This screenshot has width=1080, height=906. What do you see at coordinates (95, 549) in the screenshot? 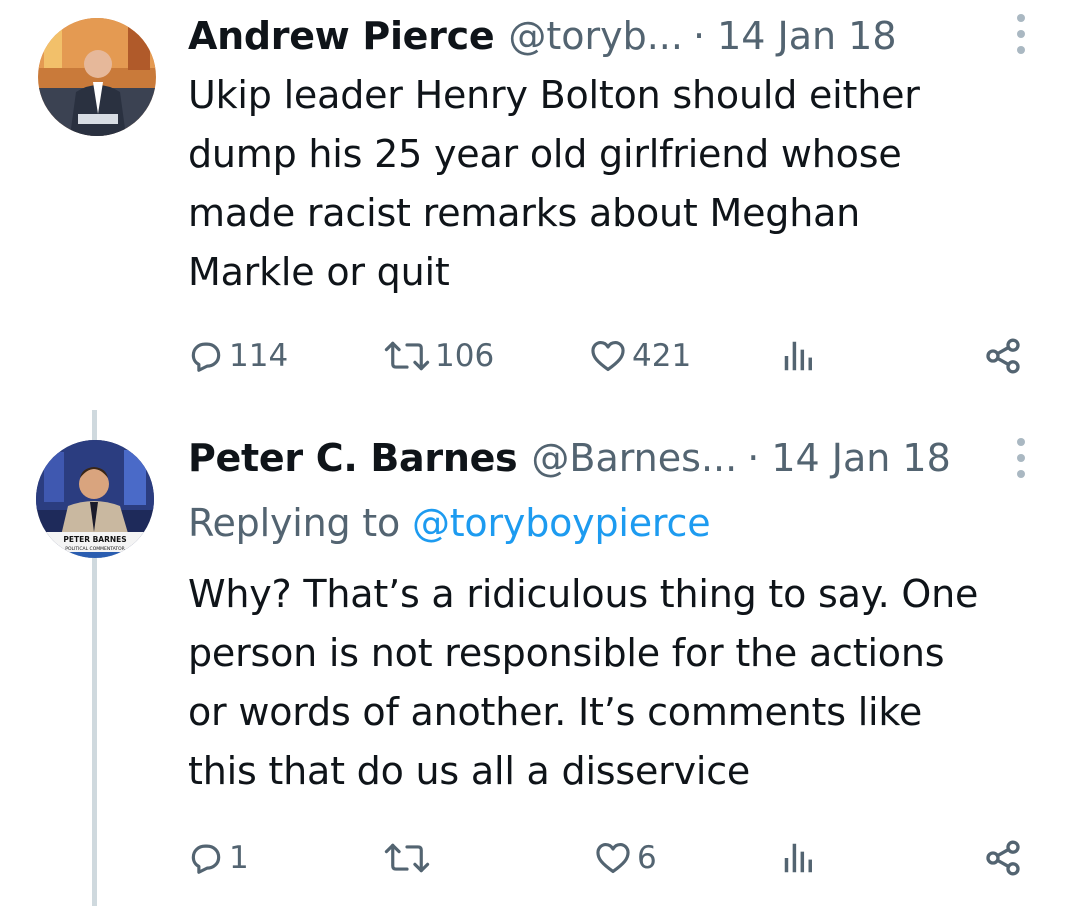
I see `avatar-subcaption: POLITICAL COMMENTATOR` at bounding box center [95, 549].